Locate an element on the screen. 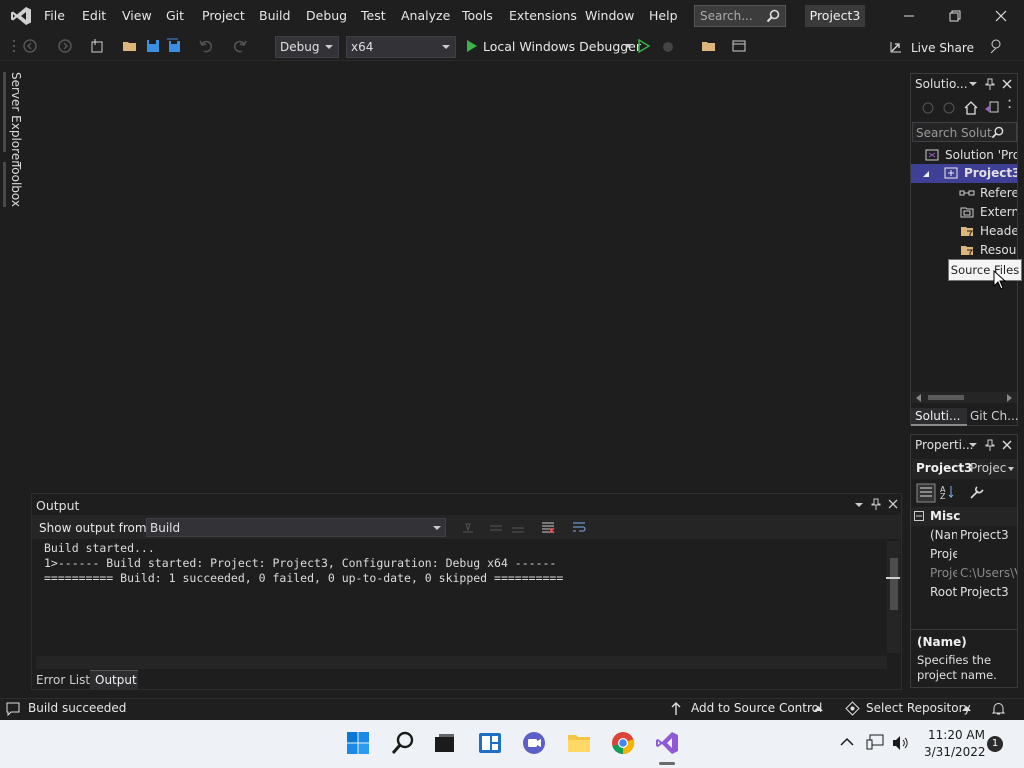 Image resolution: width=1024 pixels, height=768 pixels. platform-combo: x64 is located at coordinates (401, 47).